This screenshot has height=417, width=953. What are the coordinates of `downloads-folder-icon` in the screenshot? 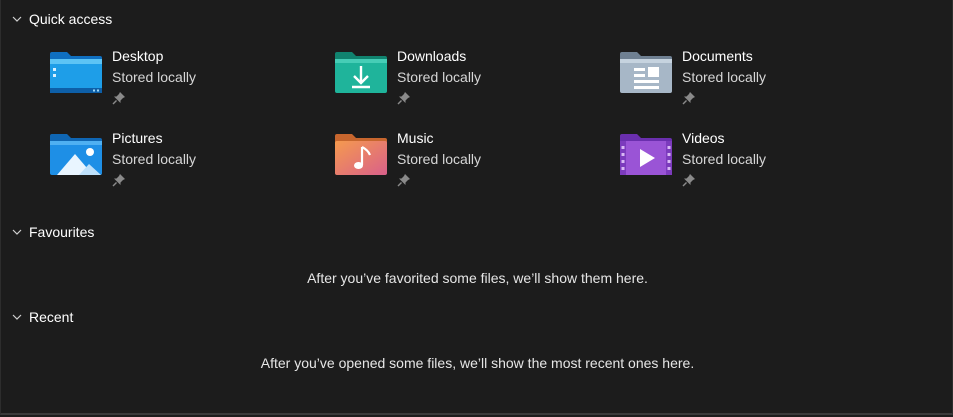 It's located at (361, 72).